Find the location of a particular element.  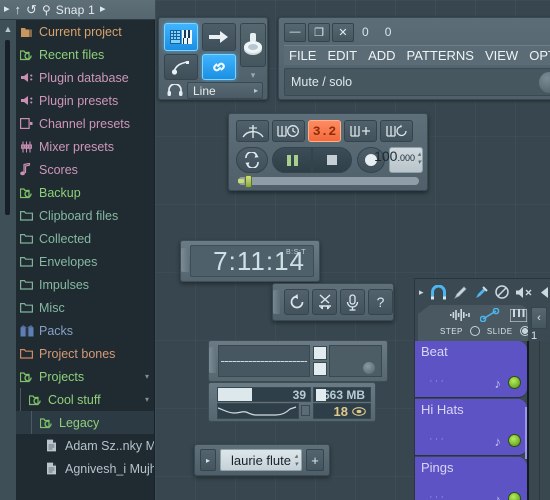

meter-chip-icon is located at coordinates (305, 410).